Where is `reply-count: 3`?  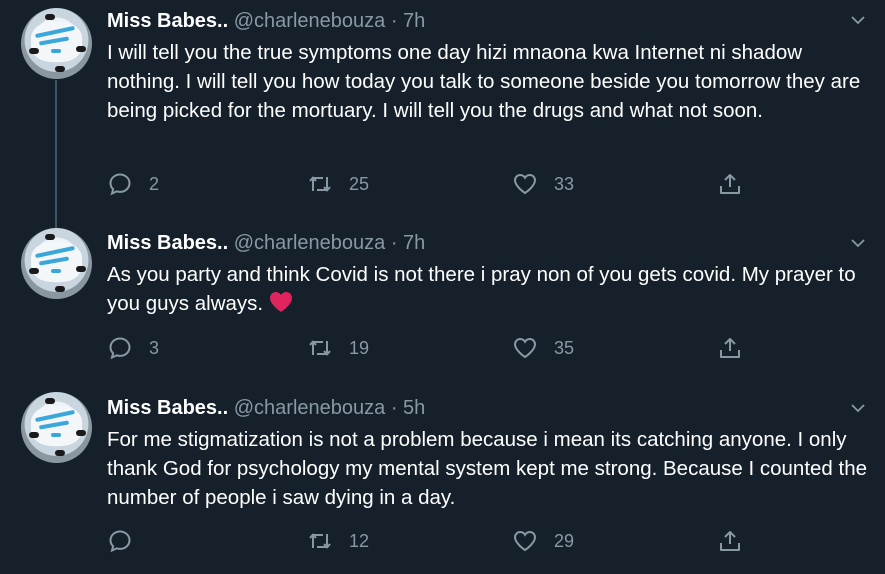 reply-count: 3 is located at coordinates (154, 347).